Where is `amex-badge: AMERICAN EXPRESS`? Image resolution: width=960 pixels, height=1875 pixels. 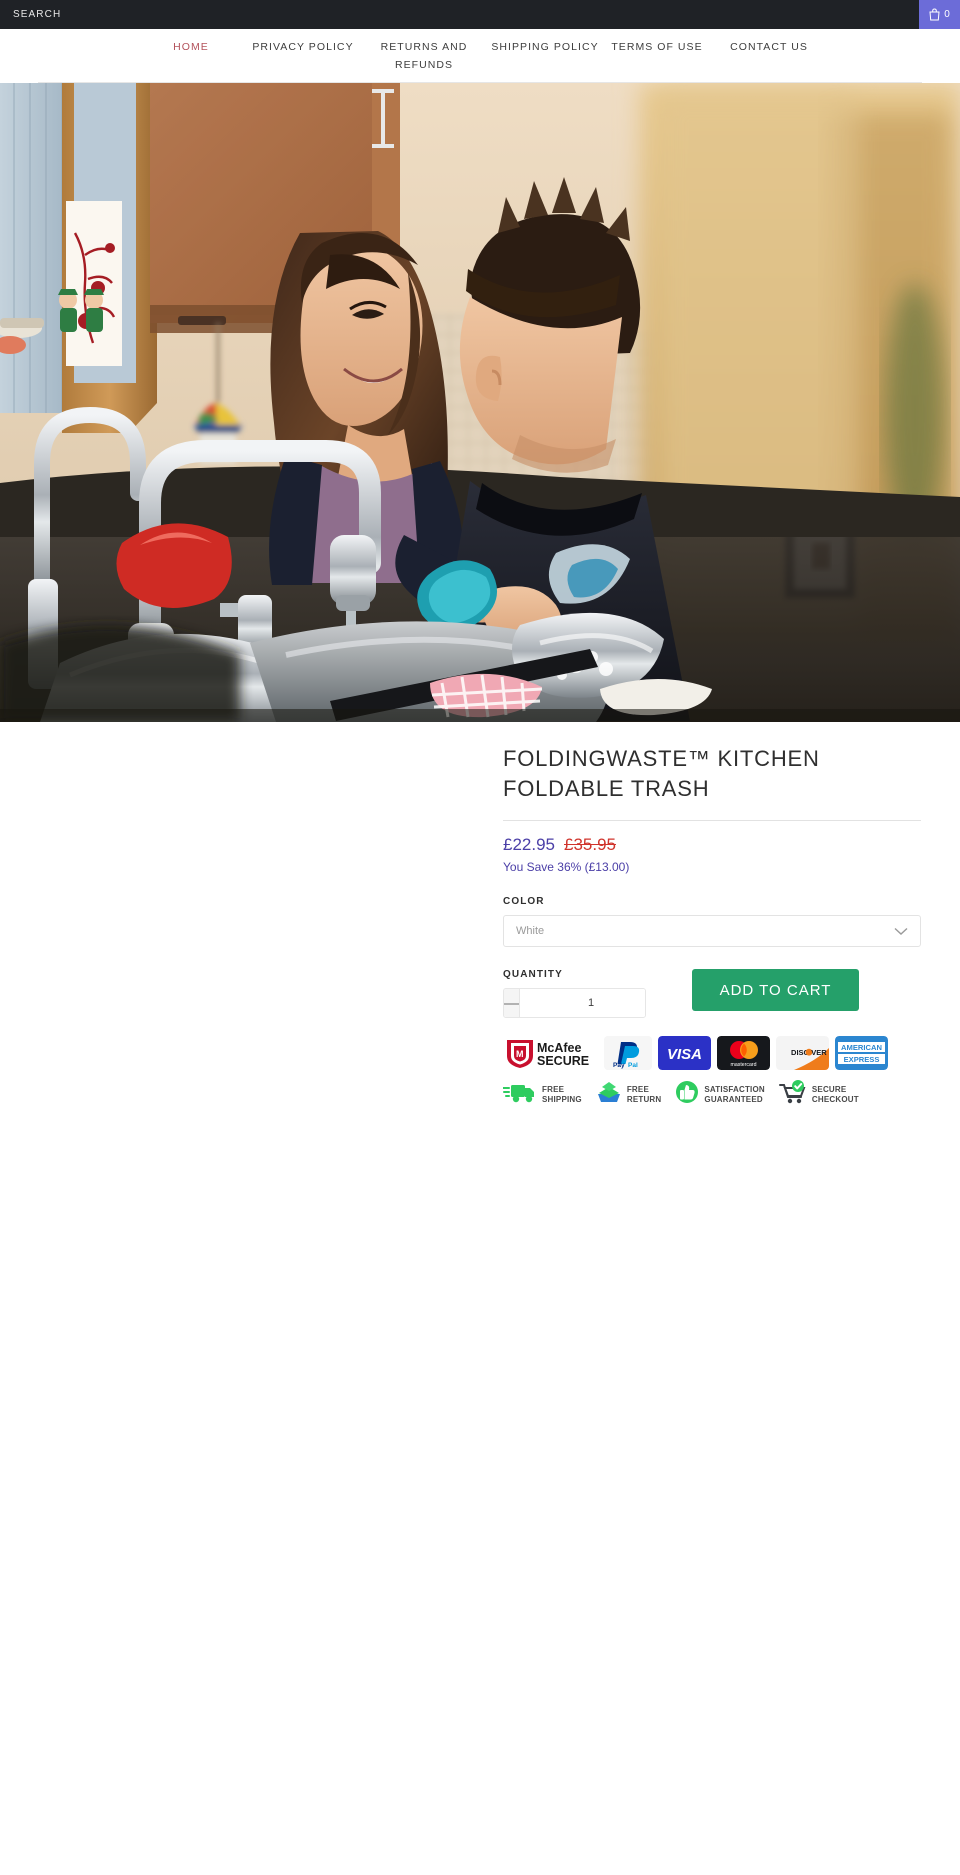 amex-badge: AMERICAN EXPRESS is located at coordinates (861, 1053).